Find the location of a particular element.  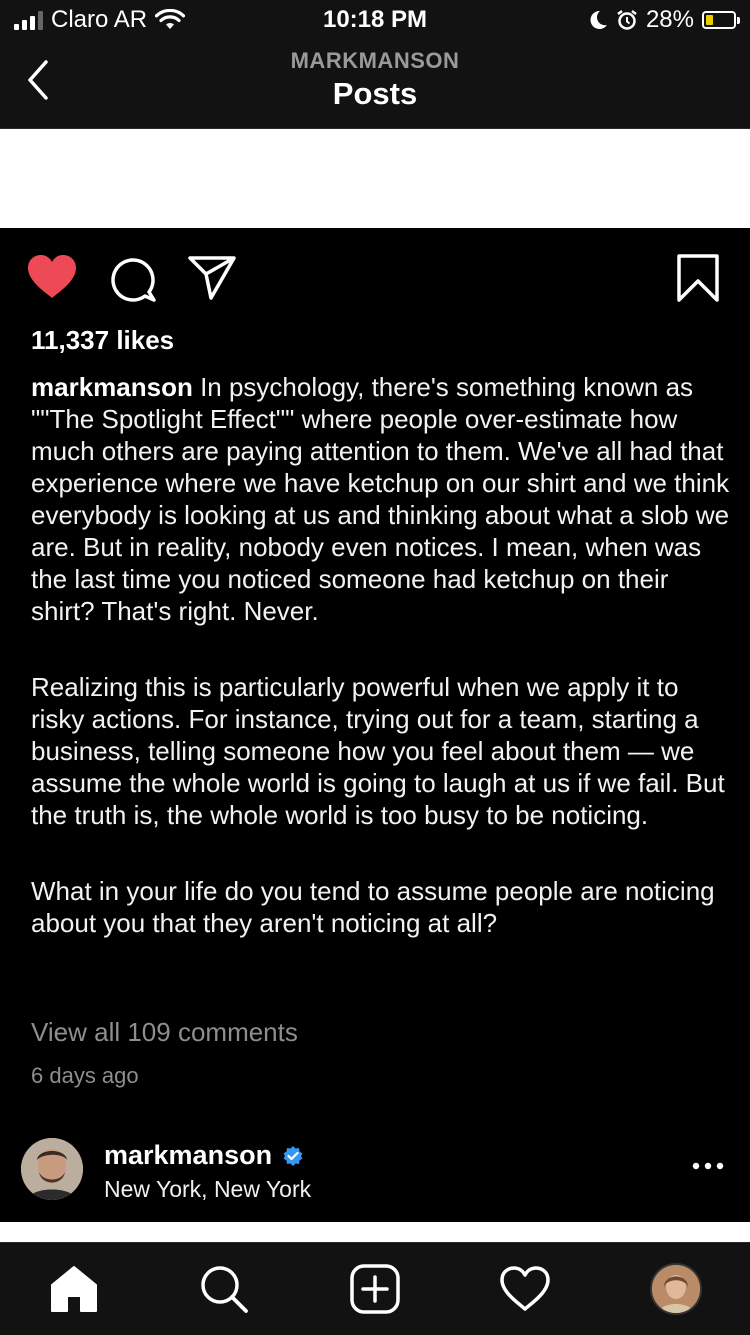

status-bar: Claro AR 10:18 PM 28% is located at coordinates (375, 20).